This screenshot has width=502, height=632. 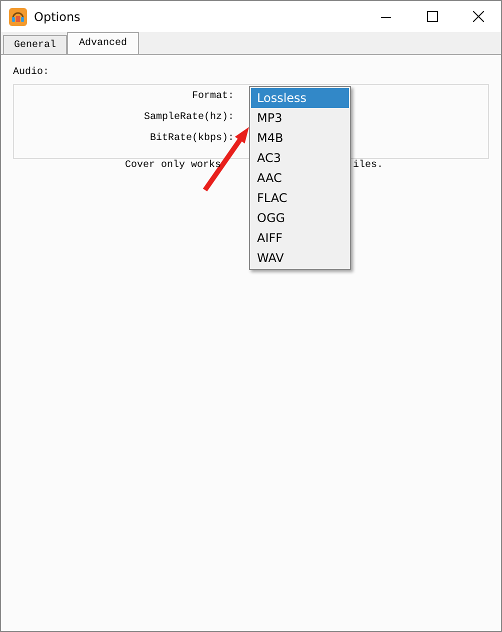 What do you see at coordinates (213, 97) in the screenshot?
I see `field-label: Format:` at bounding box center [213, 97].